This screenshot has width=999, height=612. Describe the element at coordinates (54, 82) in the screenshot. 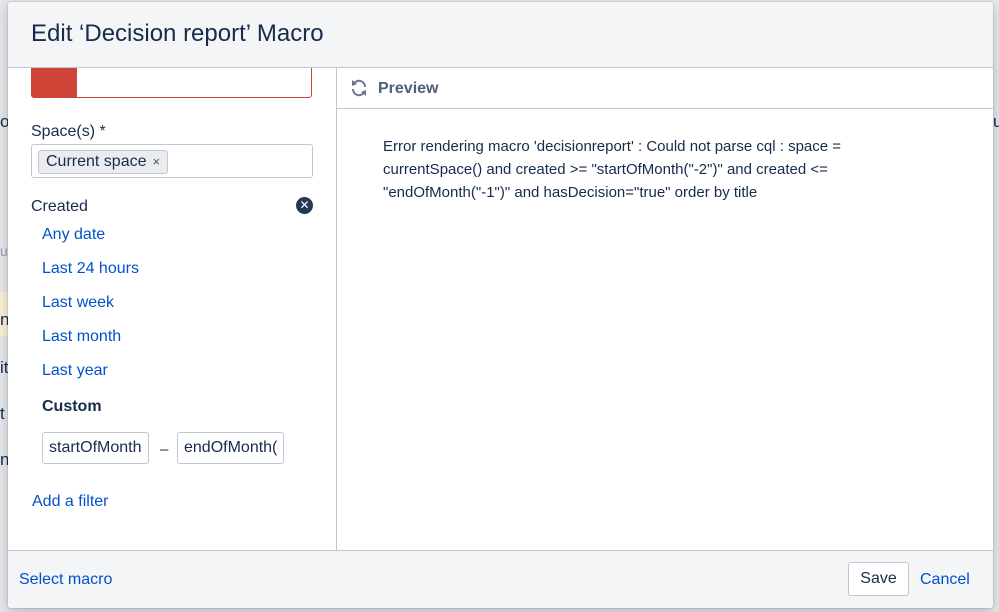

I see `error-indicator` at that location.